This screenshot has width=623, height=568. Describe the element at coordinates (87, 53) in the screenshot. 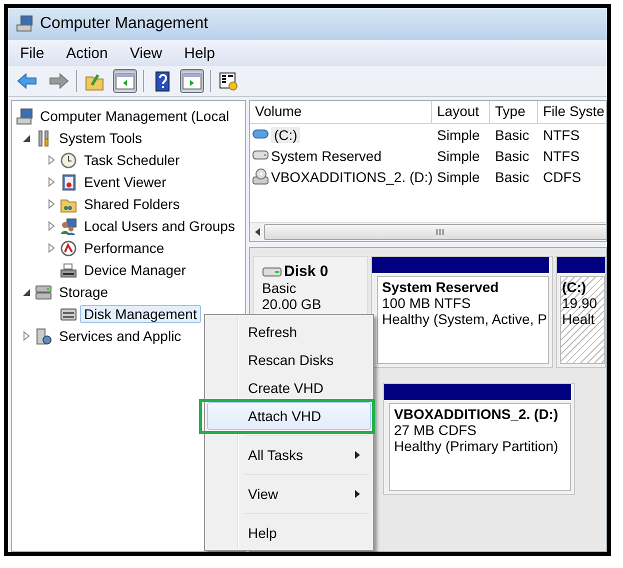

I see `menu-item: Action` at that location.